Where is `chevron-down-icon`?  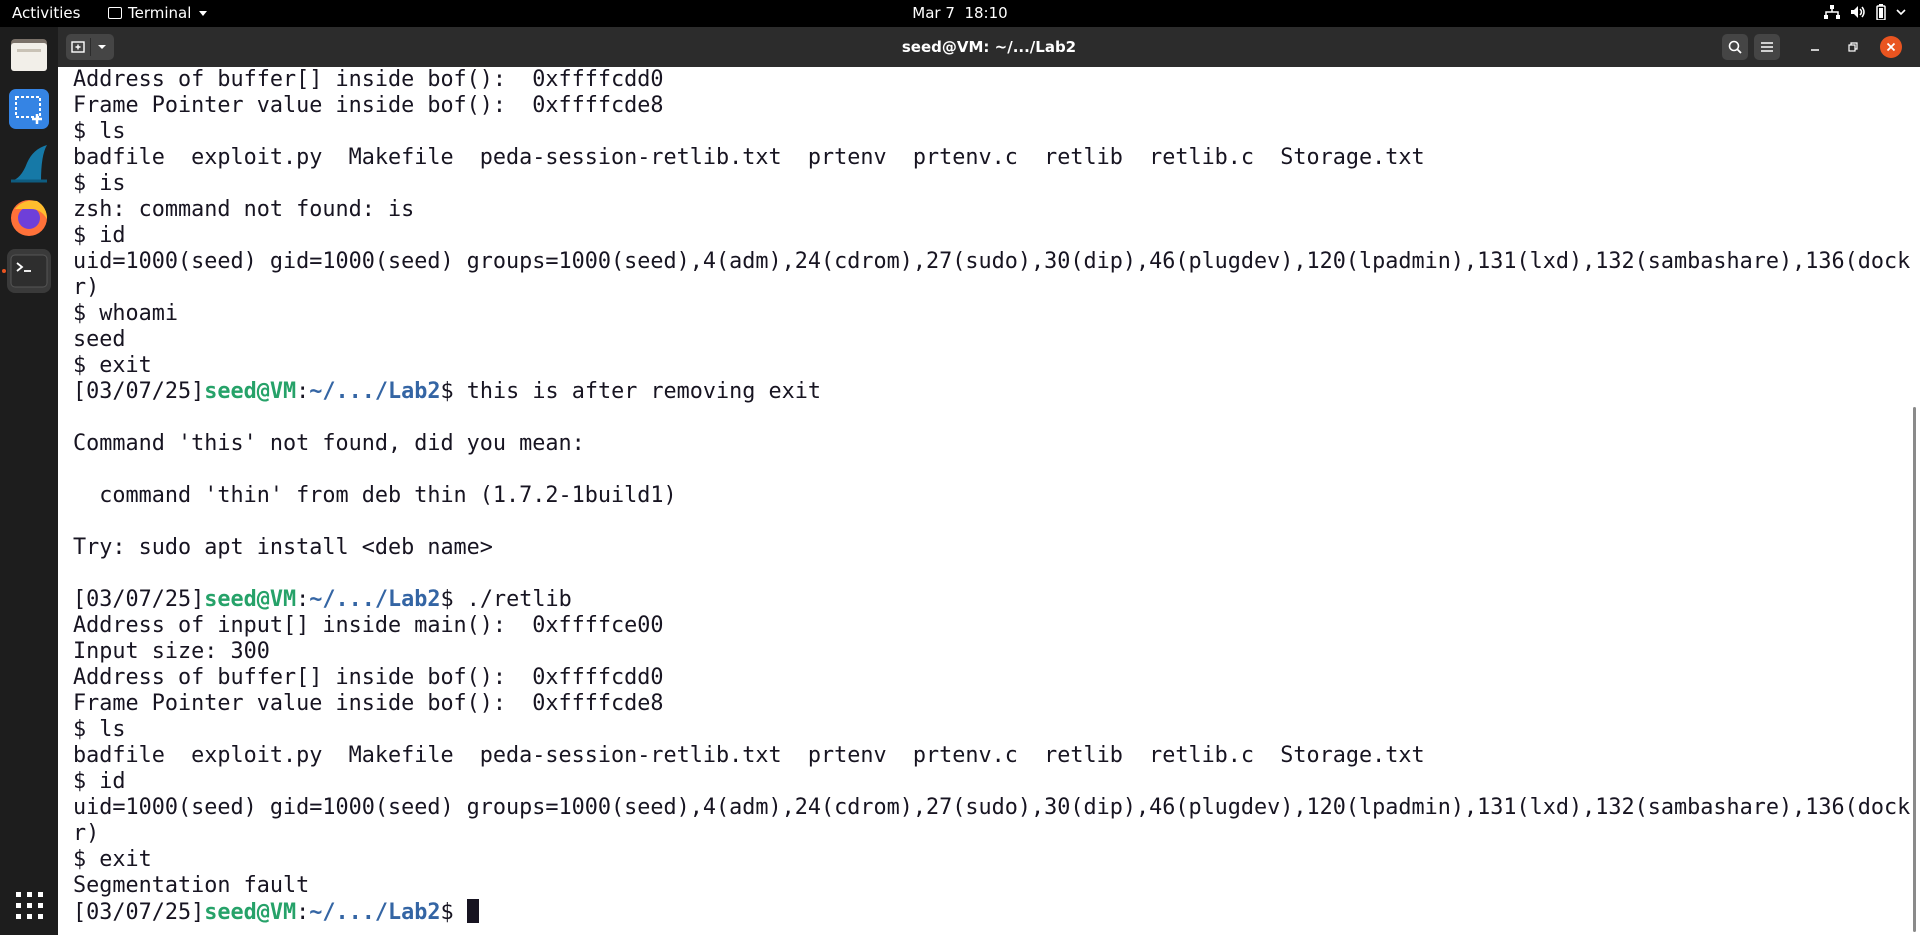 chevron-down-icon is located at coordinates (1901, 12).